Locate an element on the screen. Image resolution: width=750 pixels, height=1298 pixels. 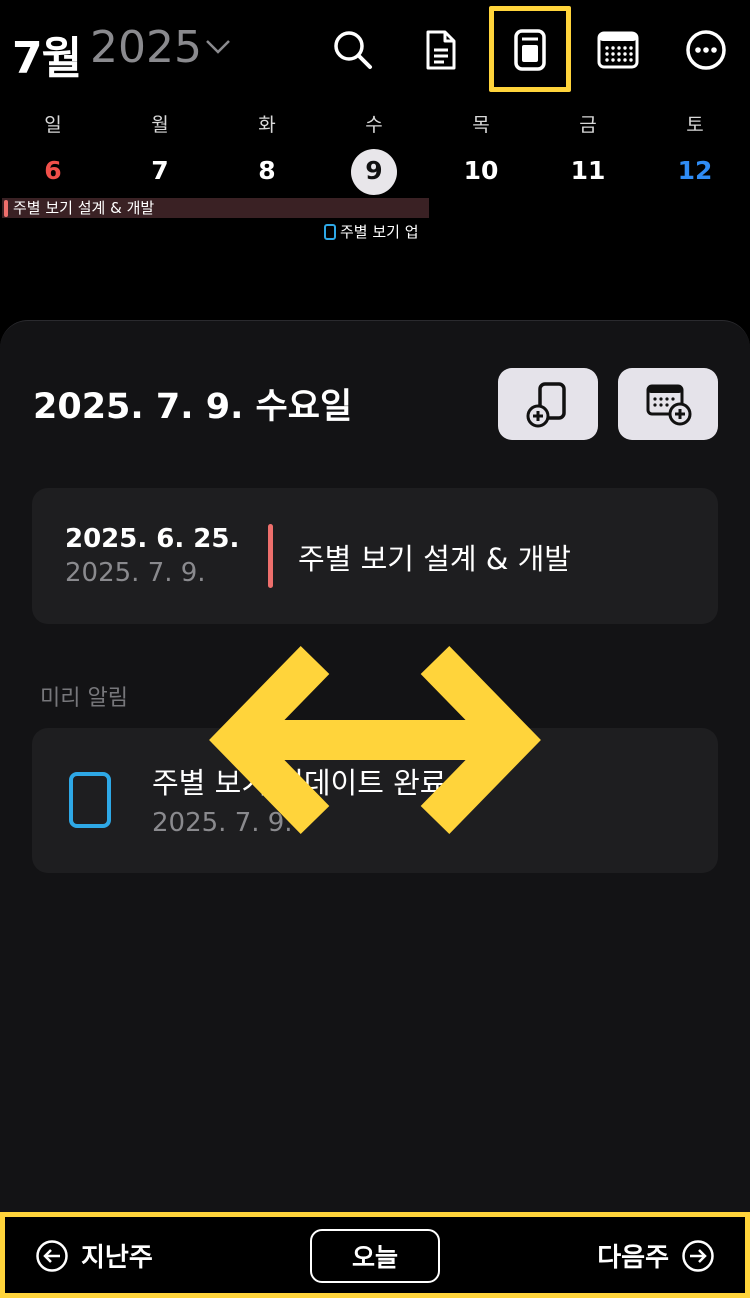
weekday-label: 금 is located at coordinates (588, 125).